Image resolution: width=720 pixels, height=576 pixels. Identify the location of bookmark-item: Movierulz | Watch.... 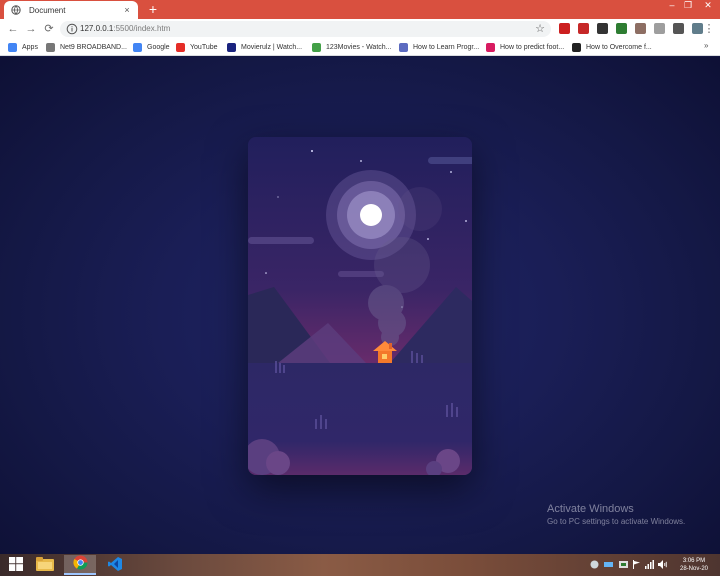
(264, 47).